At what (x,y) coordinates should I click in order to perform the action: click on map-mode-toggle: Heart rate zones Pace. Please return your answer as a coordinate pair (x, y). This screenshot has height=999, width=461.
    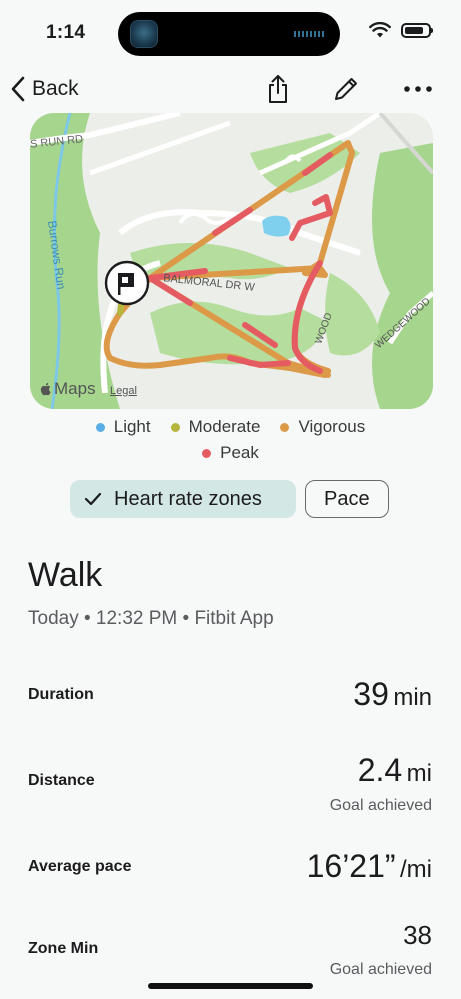
    Looking at the image, I should click on (229, 499).